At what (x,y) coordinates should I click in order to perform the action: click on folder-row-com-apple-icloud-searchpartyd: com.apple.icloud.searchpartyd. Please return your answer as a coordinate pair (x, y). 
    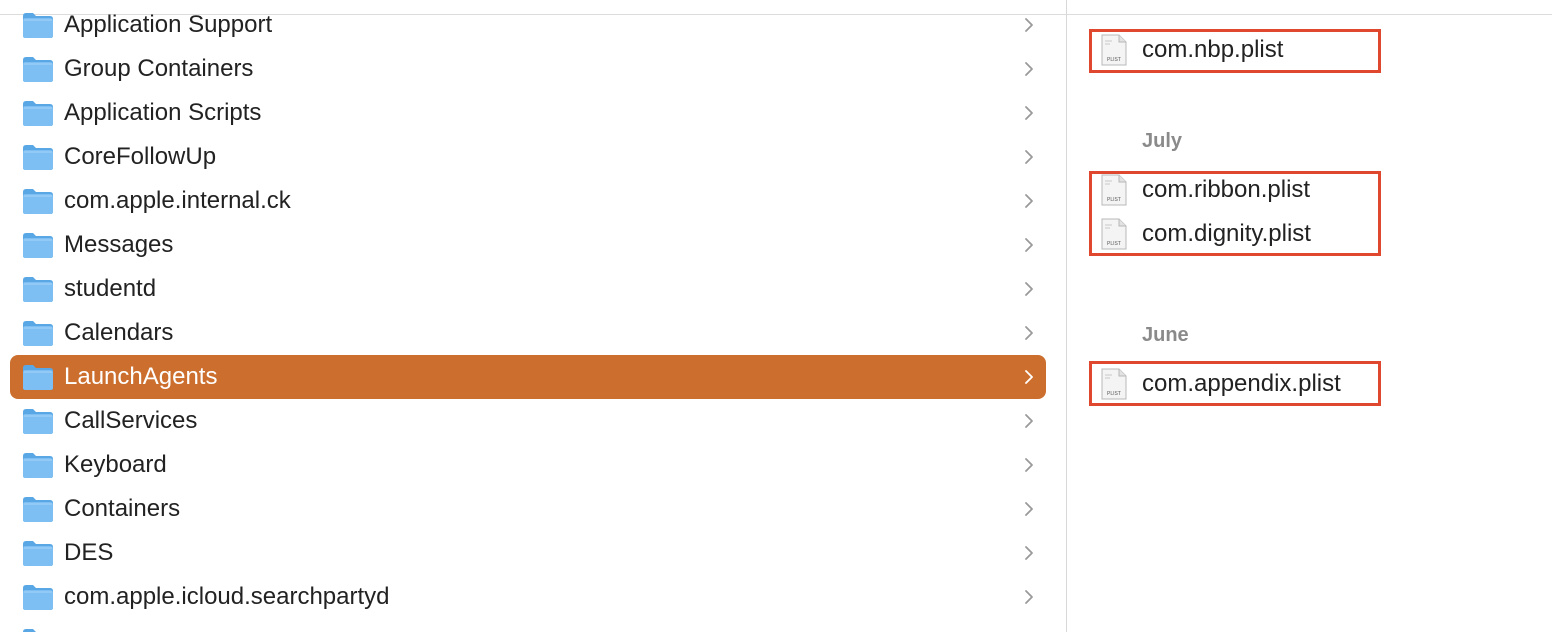
    Looking at the image, I should click on (528, 597).